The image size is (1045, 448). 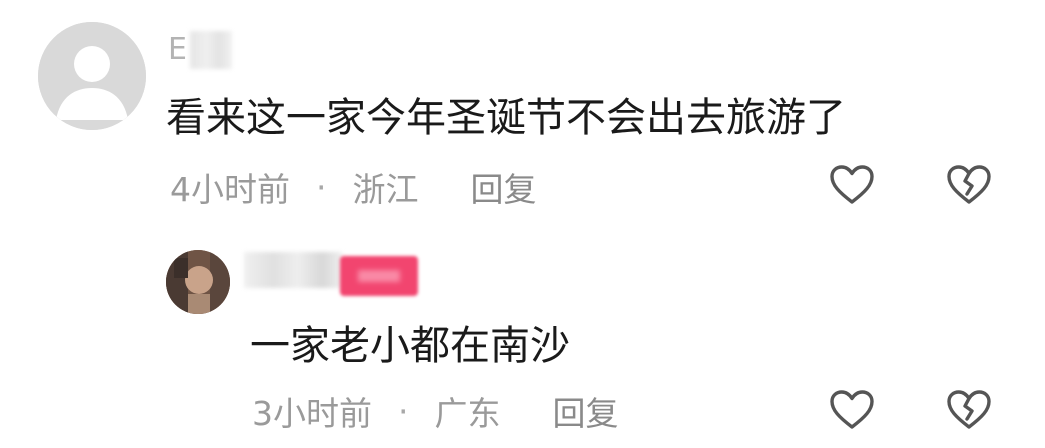 What do you see at coordinates (379, 276) in the screenshot?
I see `author-badge` at bounding box center [379, 276].